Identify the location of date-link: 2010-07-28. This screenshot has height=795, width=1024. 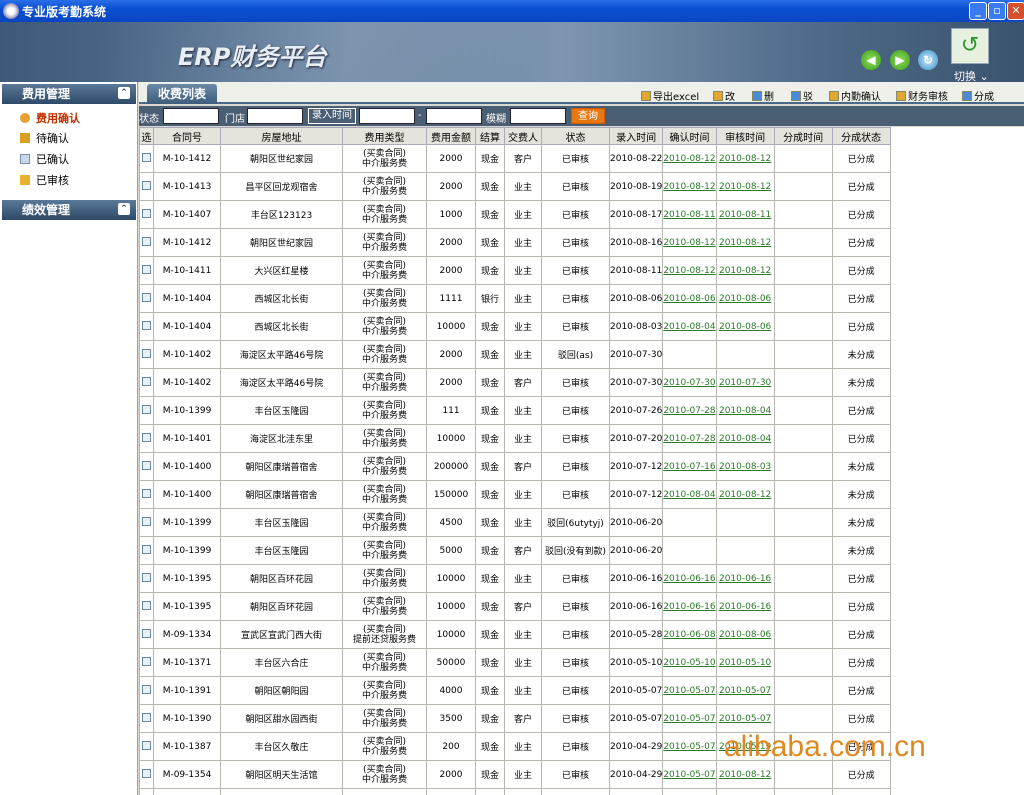
(689, 439).